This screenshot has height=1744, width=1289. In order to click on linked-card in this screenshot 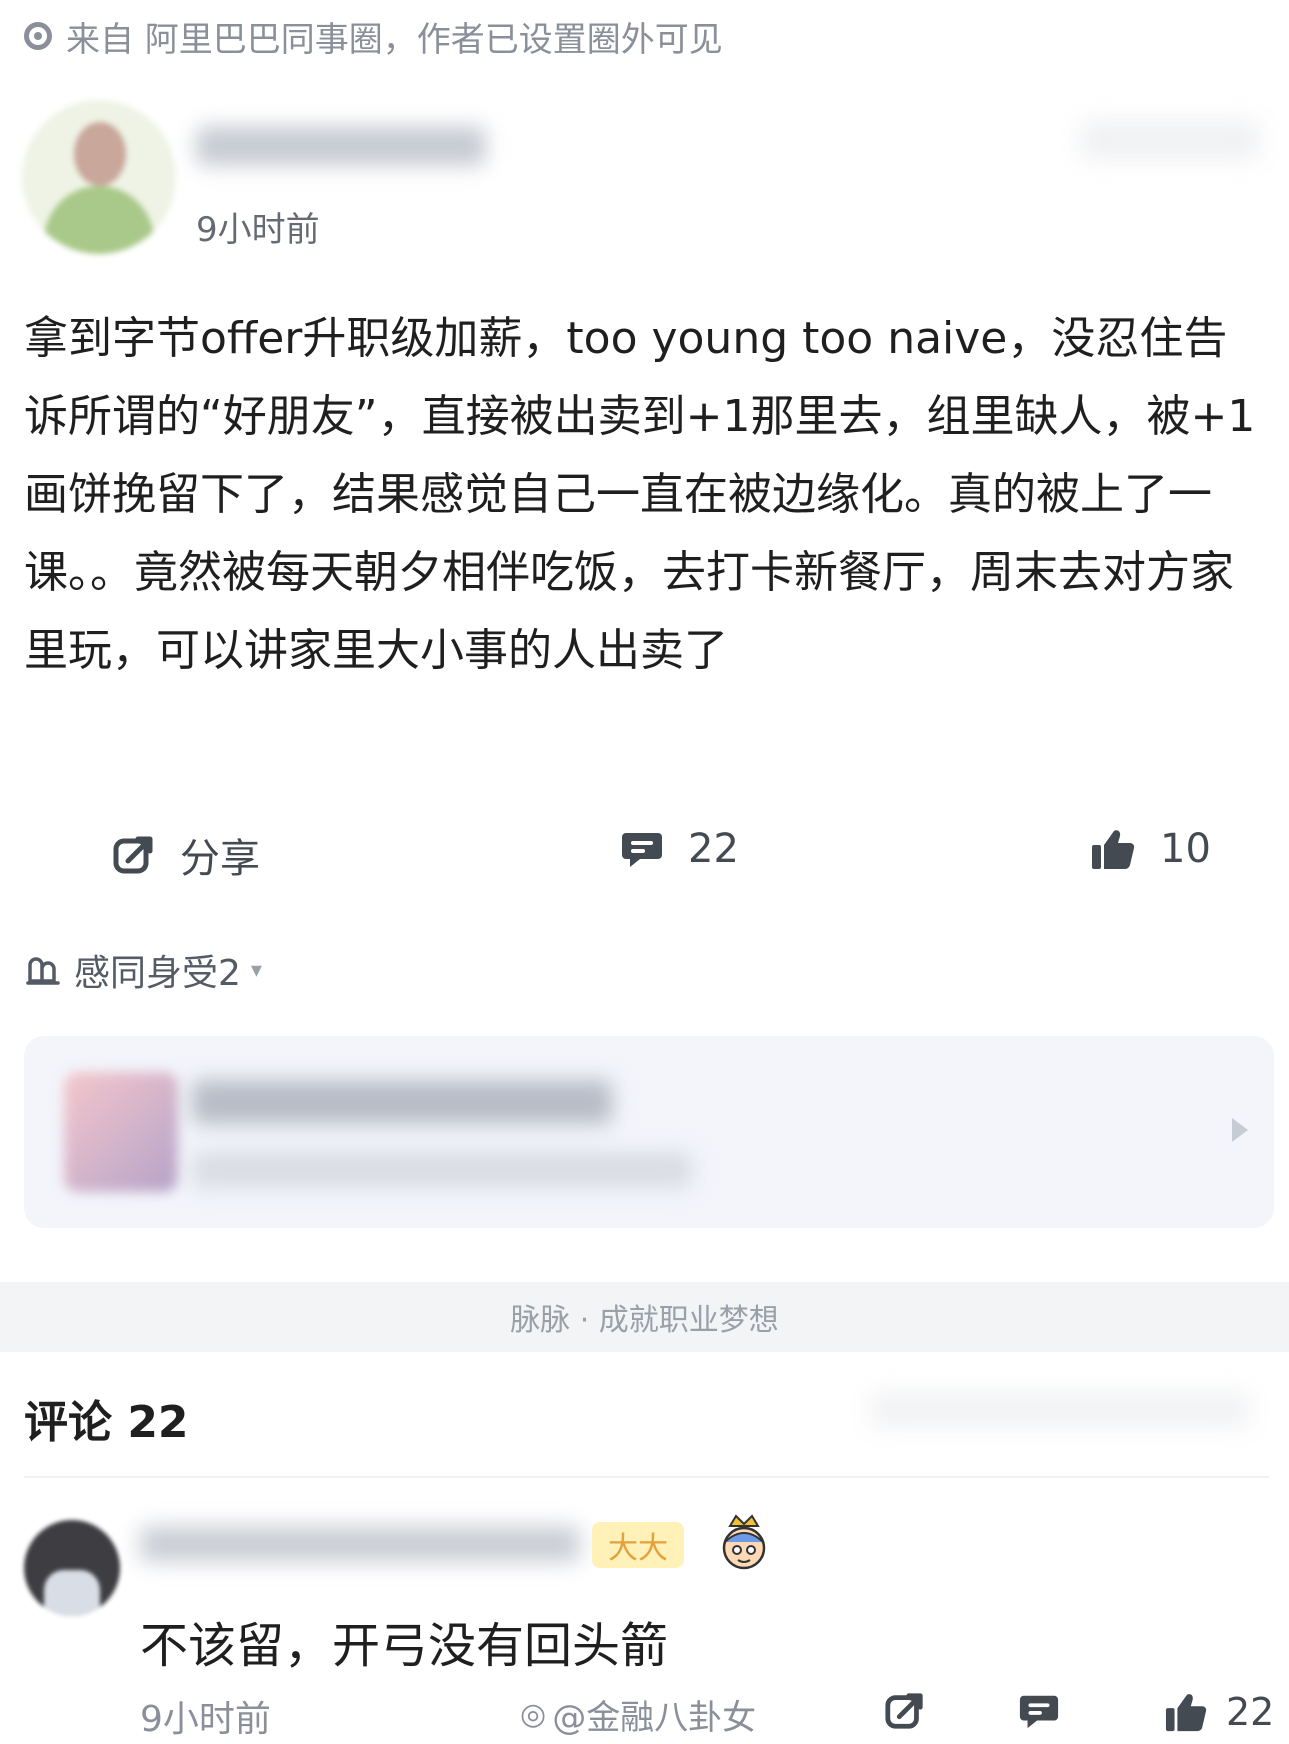, I will do `click(649, 1132)`.